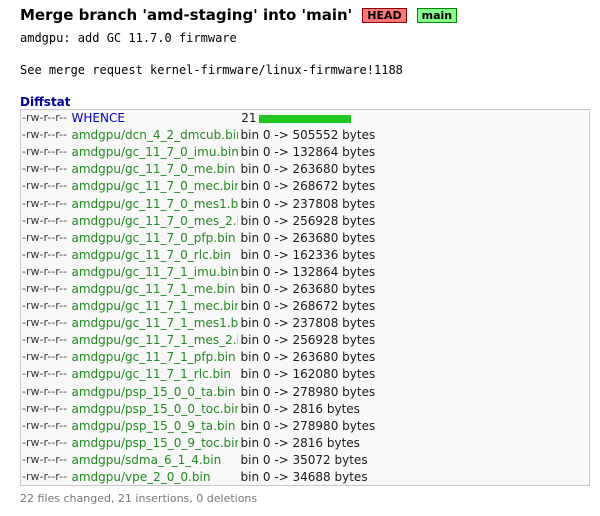 The width and height of the screenshot is (600, 516). Describe the element at coordinates (147, 460) in the screenshot. I see `file-link: amdgpu/sdma_6_1_4.bin` at that location.